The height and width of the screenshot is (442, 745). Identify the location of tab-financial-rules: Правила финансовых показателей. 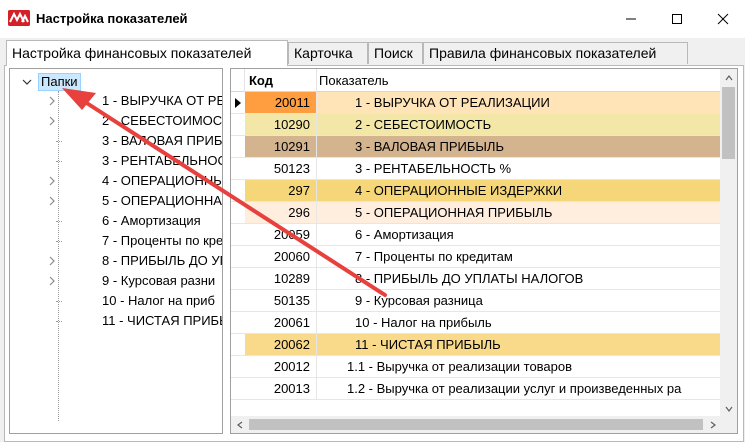
(555, 53).